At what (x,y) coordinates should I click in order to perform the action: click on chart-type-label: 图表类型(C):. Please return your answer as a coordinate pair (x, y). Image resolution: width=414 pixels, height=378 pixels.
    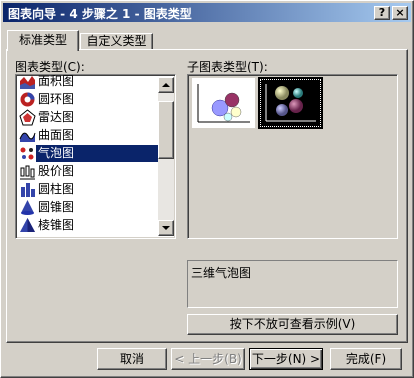
    Looking at the image, I should click on (50, 67).